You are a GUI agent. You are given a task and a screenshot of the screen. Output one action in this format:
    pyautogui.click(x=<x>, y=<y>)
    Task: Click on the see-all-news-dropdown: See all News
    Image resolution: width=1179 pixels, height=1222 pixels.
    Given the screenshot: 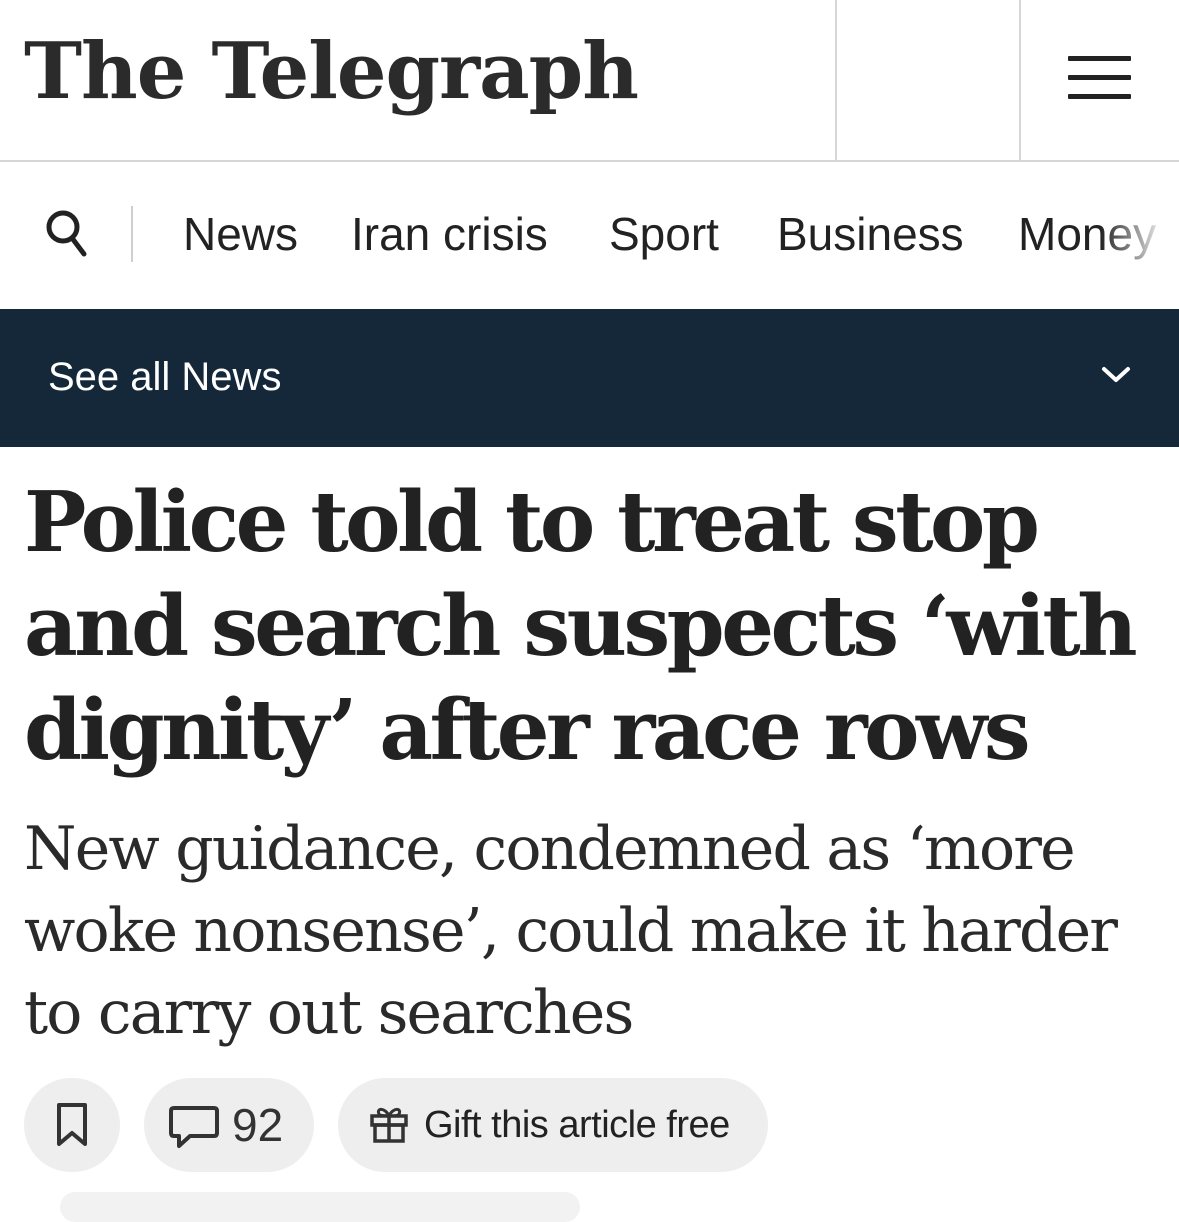 What is the action you would take?
    pyautogui.click(x=589, y=378)
    